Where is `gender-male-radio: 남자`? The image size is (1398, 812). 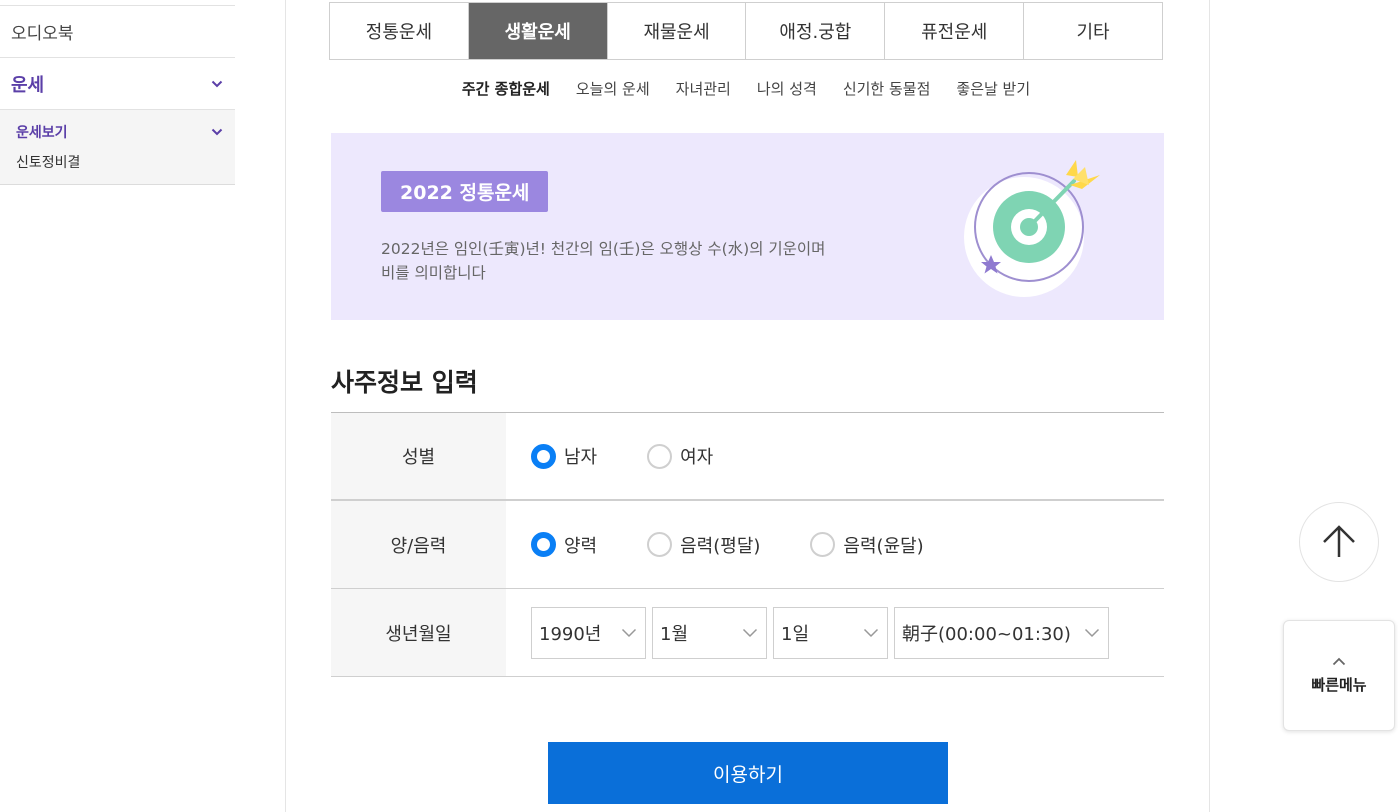
gender-male-radio: 남자 is located at coordinates (564, 456).